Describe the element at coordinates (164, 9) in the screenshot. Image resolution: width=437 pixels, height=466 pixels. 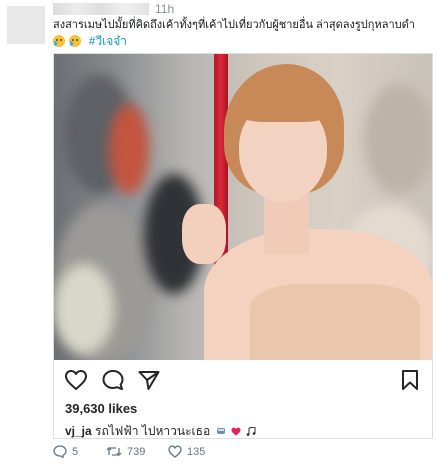
I see `tweet-timestamp: 11h` at that location.